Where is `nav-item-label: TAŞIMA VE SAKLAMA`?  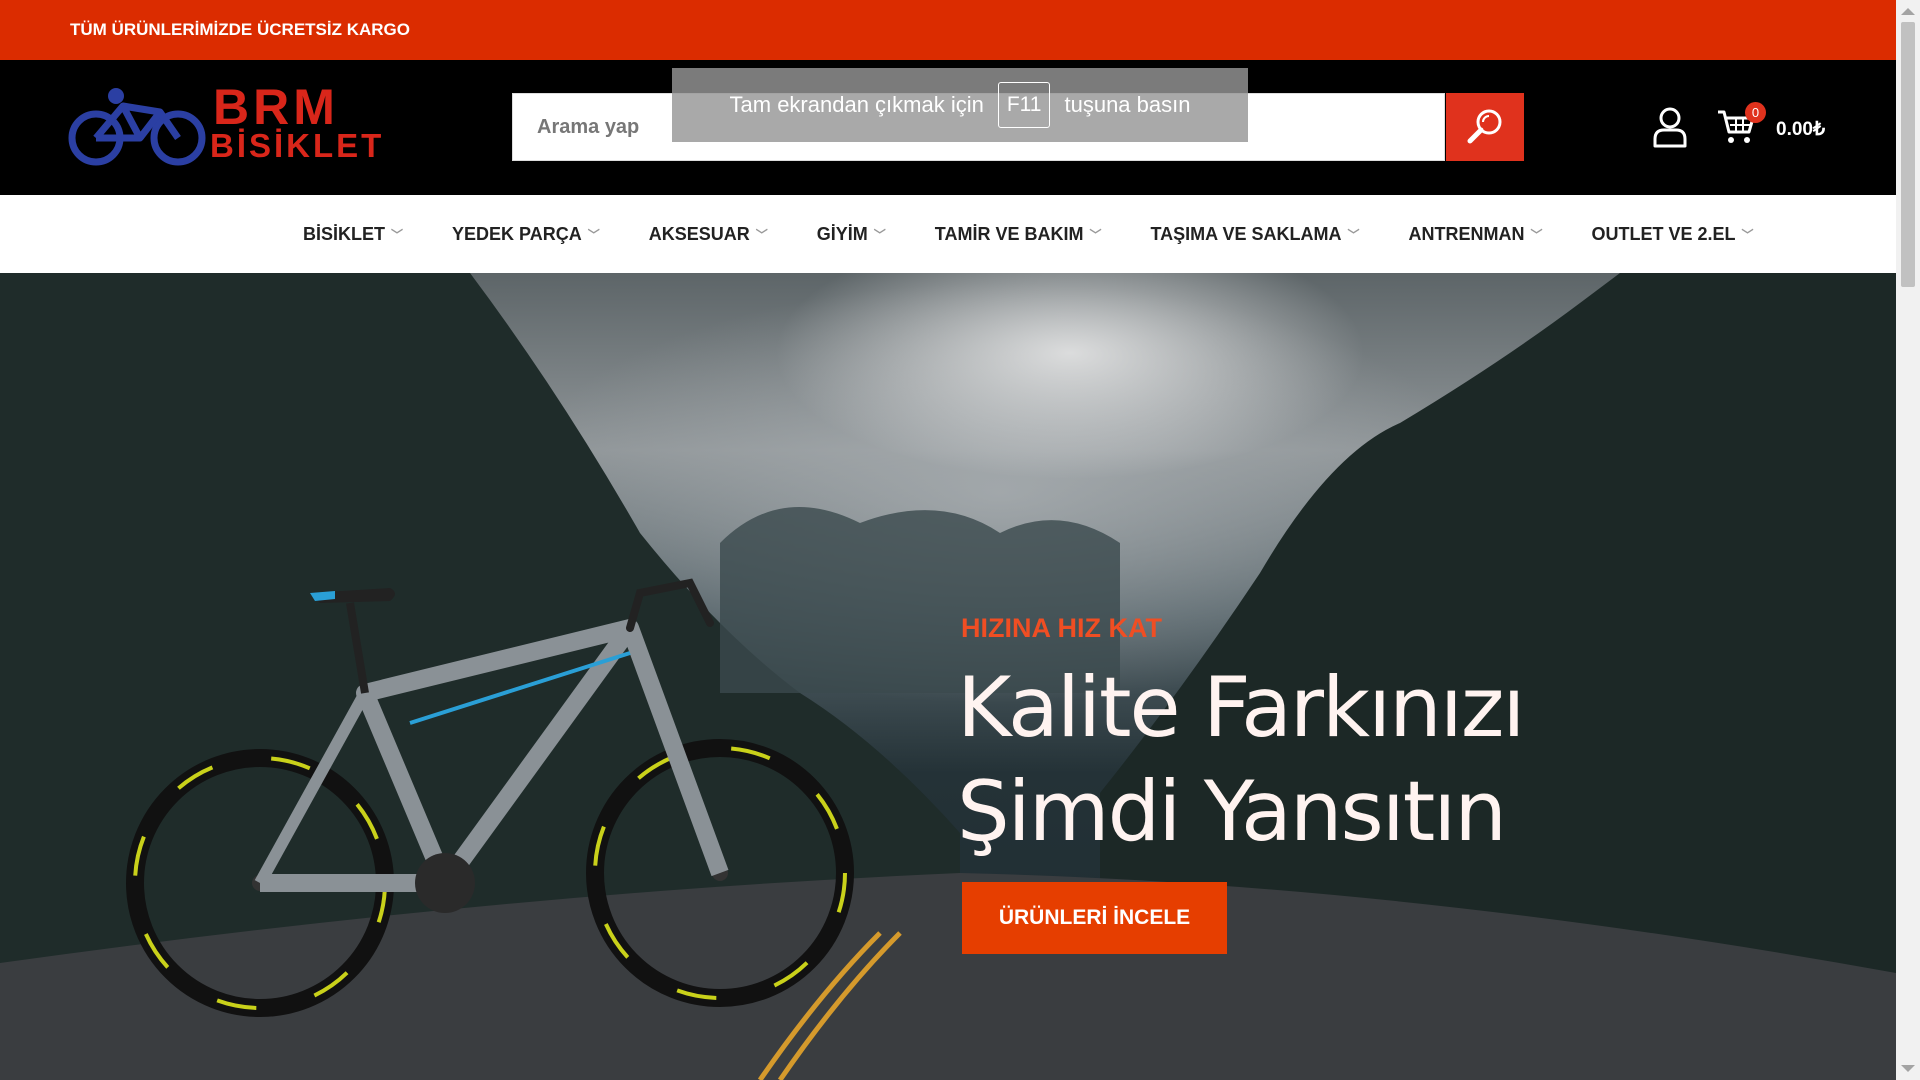
nav-item-label: TAŞIMA VE SAKLAMA is located at coordinates (1246, 233).